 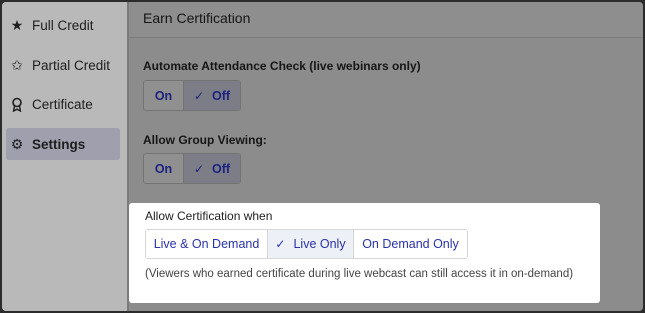 What do you see at coordinates (386, 20) in the screenshot?
I see `panel-header: Earn Certification` at bounding box center [386, 20].